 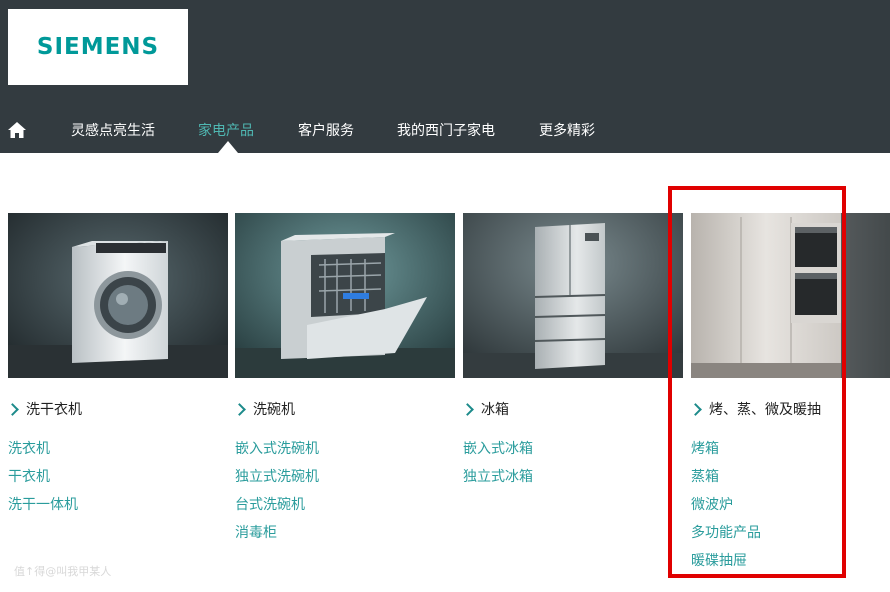 What do you see at coordinates (726, 565) in the screenshot?
I see `sub-category-link: 暖碟抽屉` at bounding box center [726, 565].